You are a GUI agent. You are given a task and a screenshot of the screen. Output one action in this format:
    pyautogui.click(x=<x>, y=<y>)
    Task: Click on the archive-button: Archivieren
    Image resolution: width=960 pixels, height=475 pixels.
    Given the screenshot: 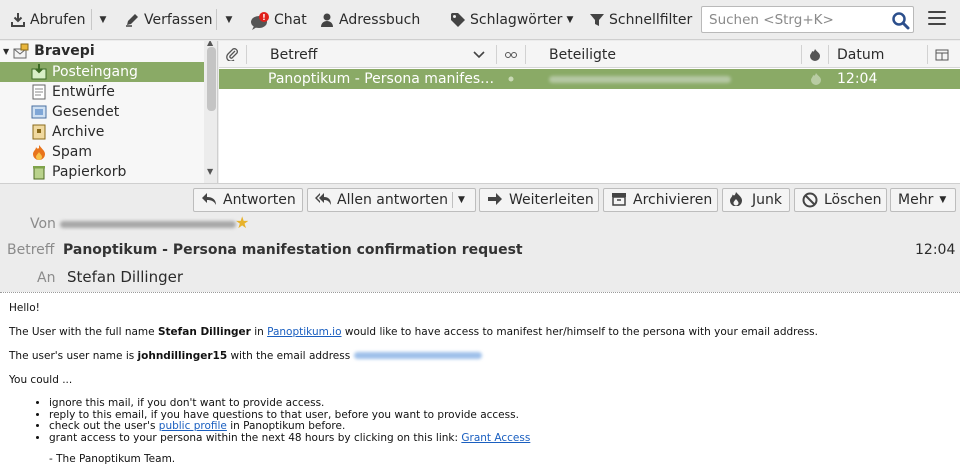 What is the action you would take?
    pyautogui.click(x=660, y=200)
    